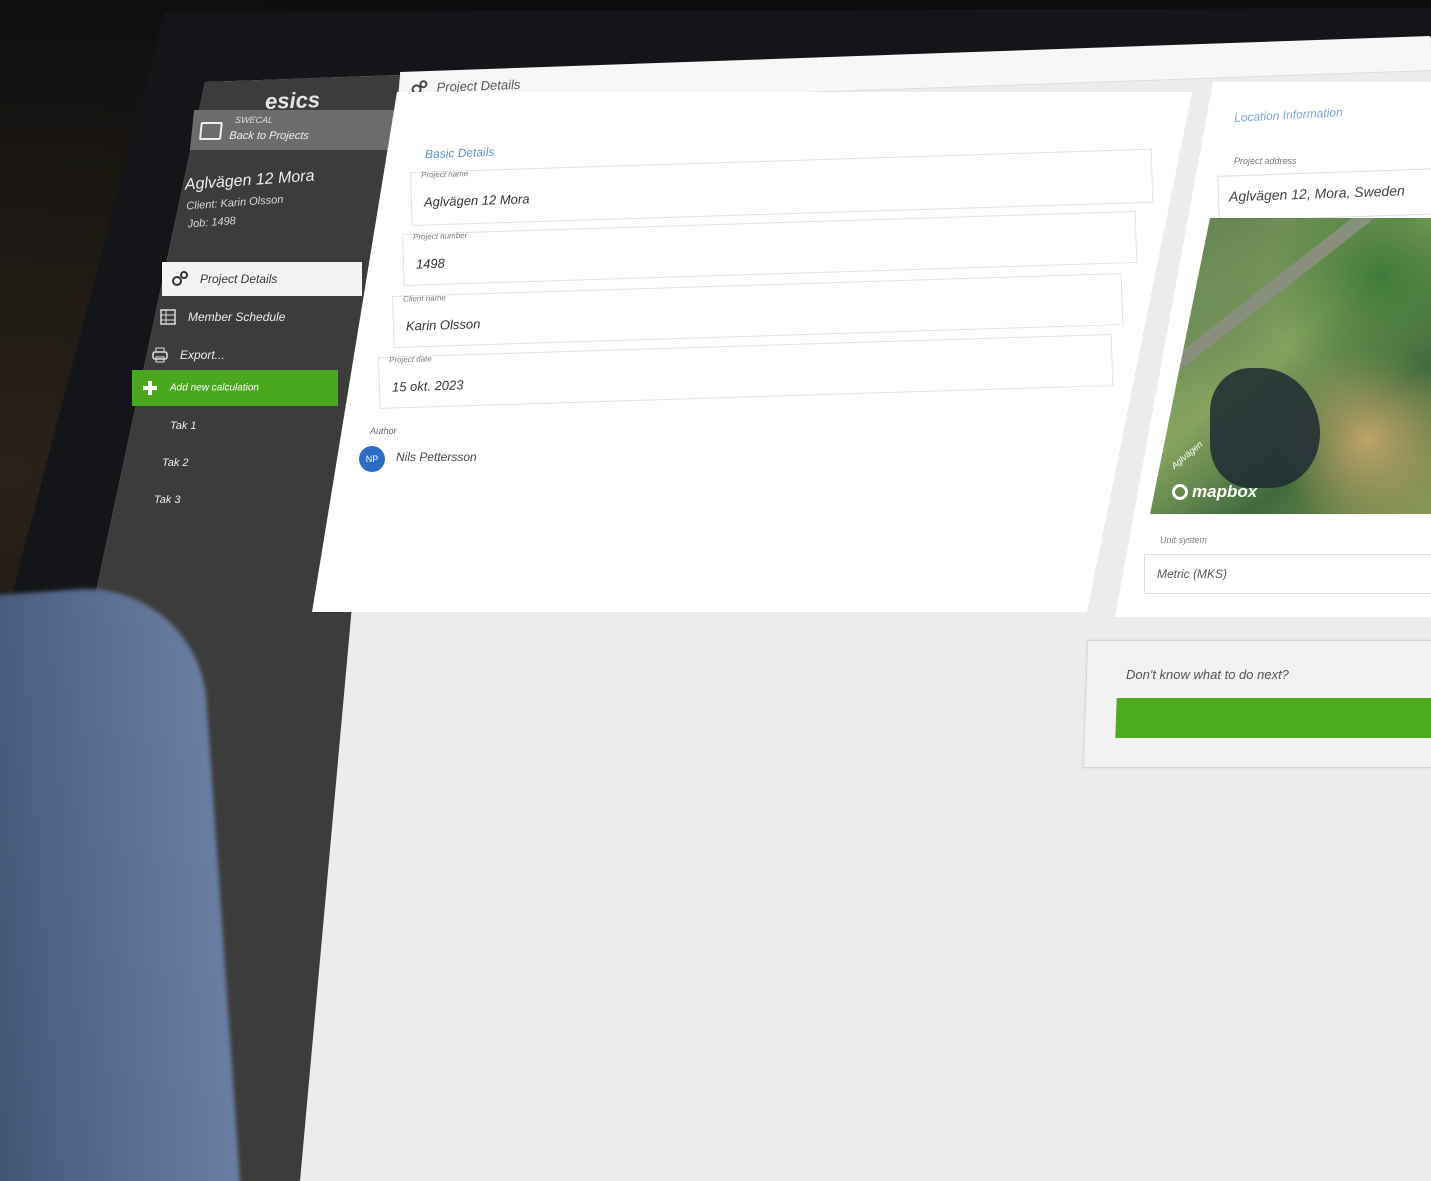 The image size is (1431, 1181). I want to click on field-label: Project name, so click(444, 174).